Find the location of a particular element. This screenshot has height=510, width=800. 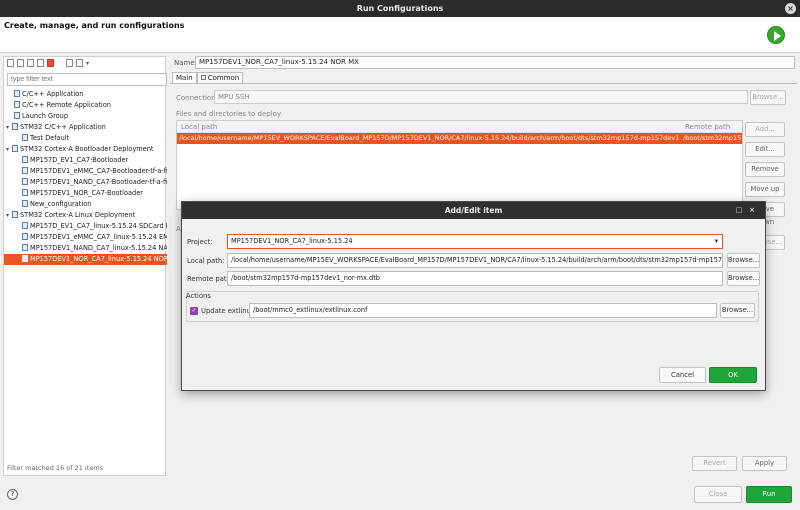

dialog-titlebar: Add/Edit item □ × is located at coordinates (473, 210).